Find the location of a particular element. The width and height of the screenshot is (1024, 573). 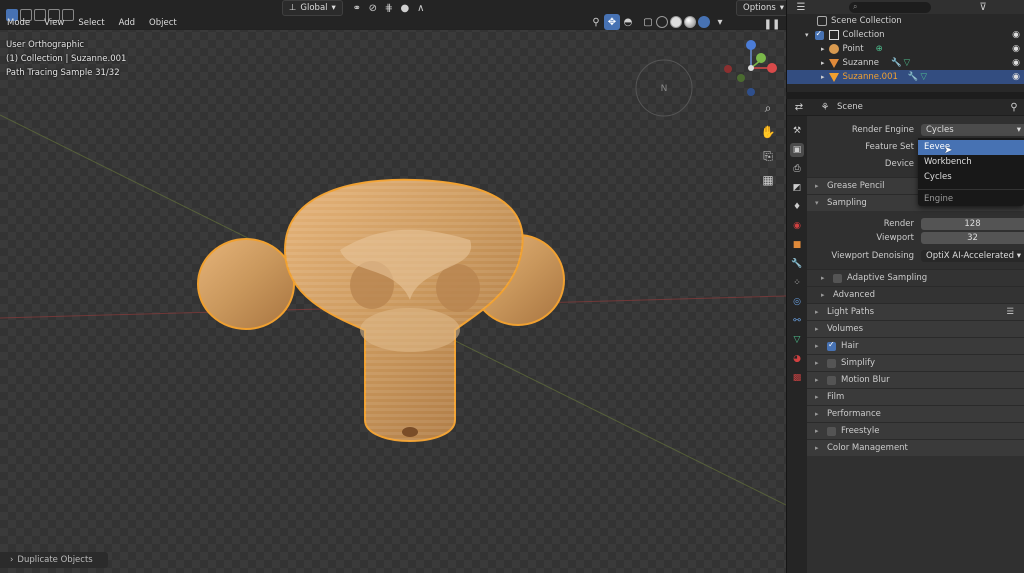

adaptive-sampling-panel: ▸ Adaptive Sampling is located at coordinates (915, 277).